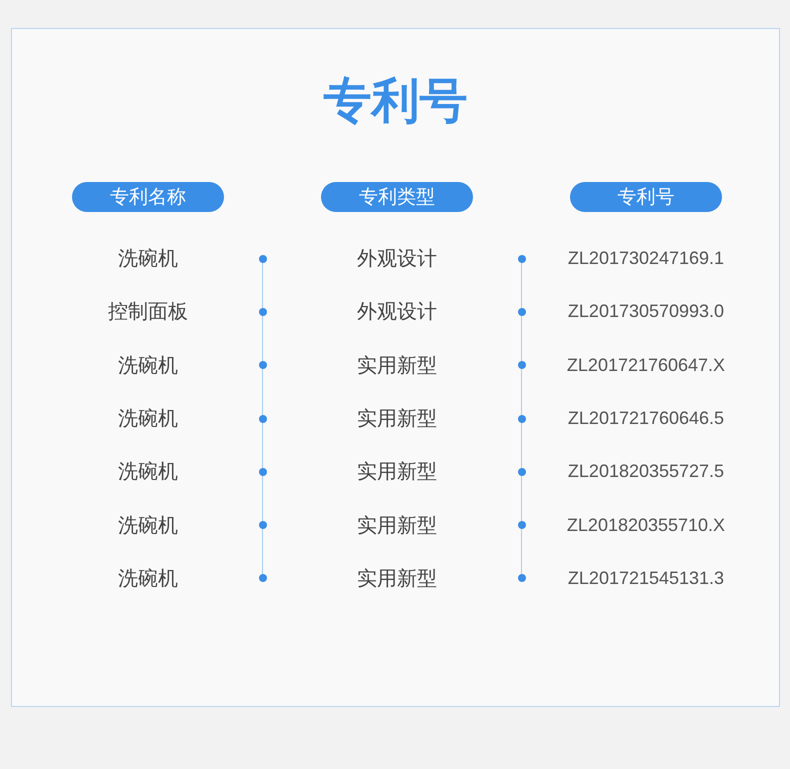 This screenshot has height=769, width=790. What do you see at coordinates (395, 101) in the screenshot?
I see `page-title: 专利号` at bounding box center [395, 101].